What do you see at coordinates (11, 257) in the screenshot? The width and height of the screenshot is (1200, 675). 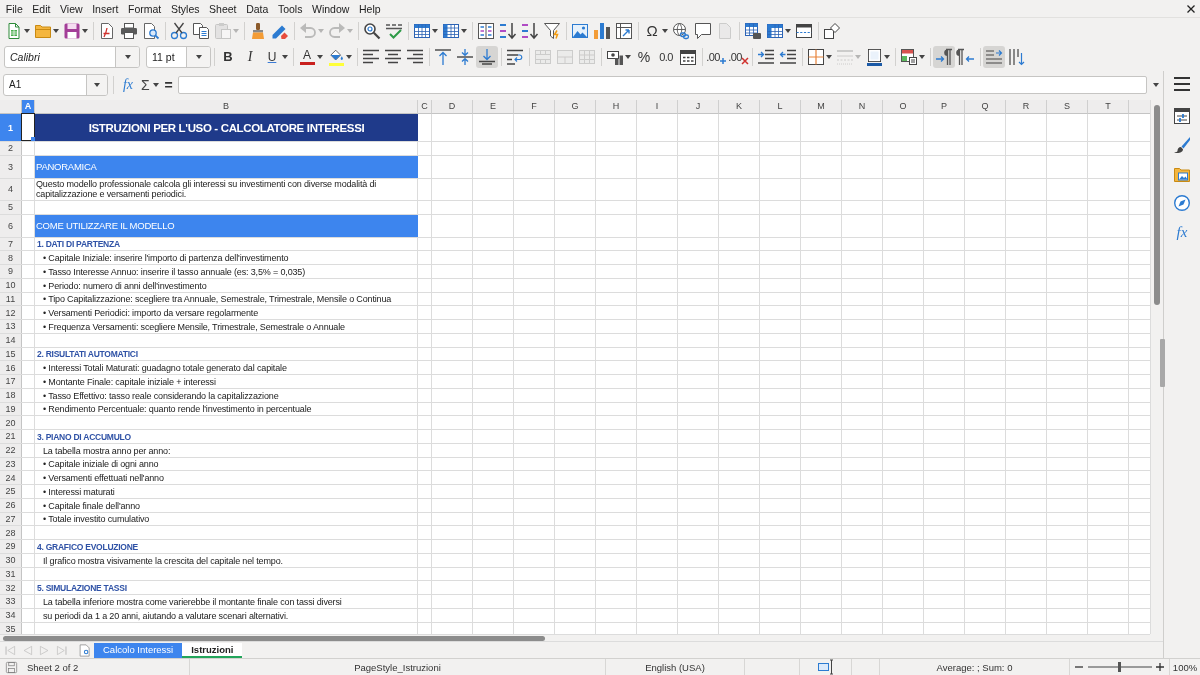 I see `row-header: 8` at bounding box center [11, 257].